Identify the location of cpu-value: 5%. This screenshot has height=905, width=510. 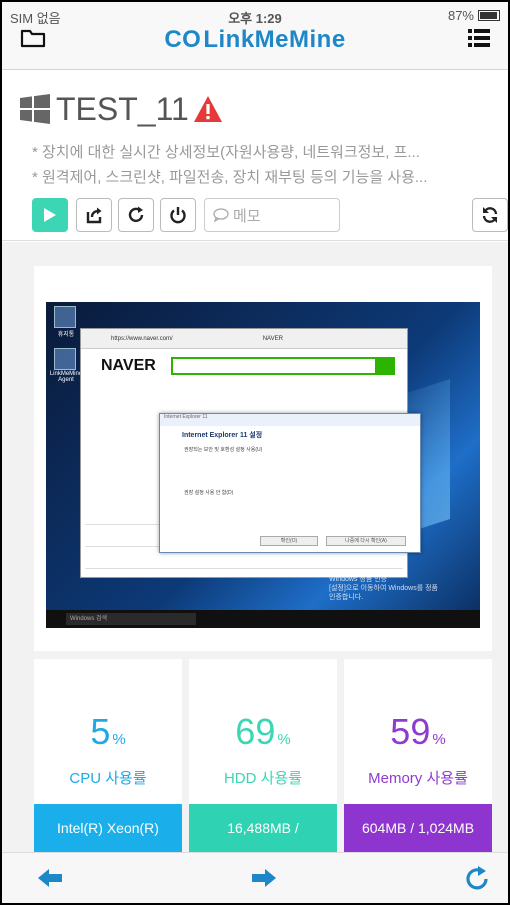
(108, 732).